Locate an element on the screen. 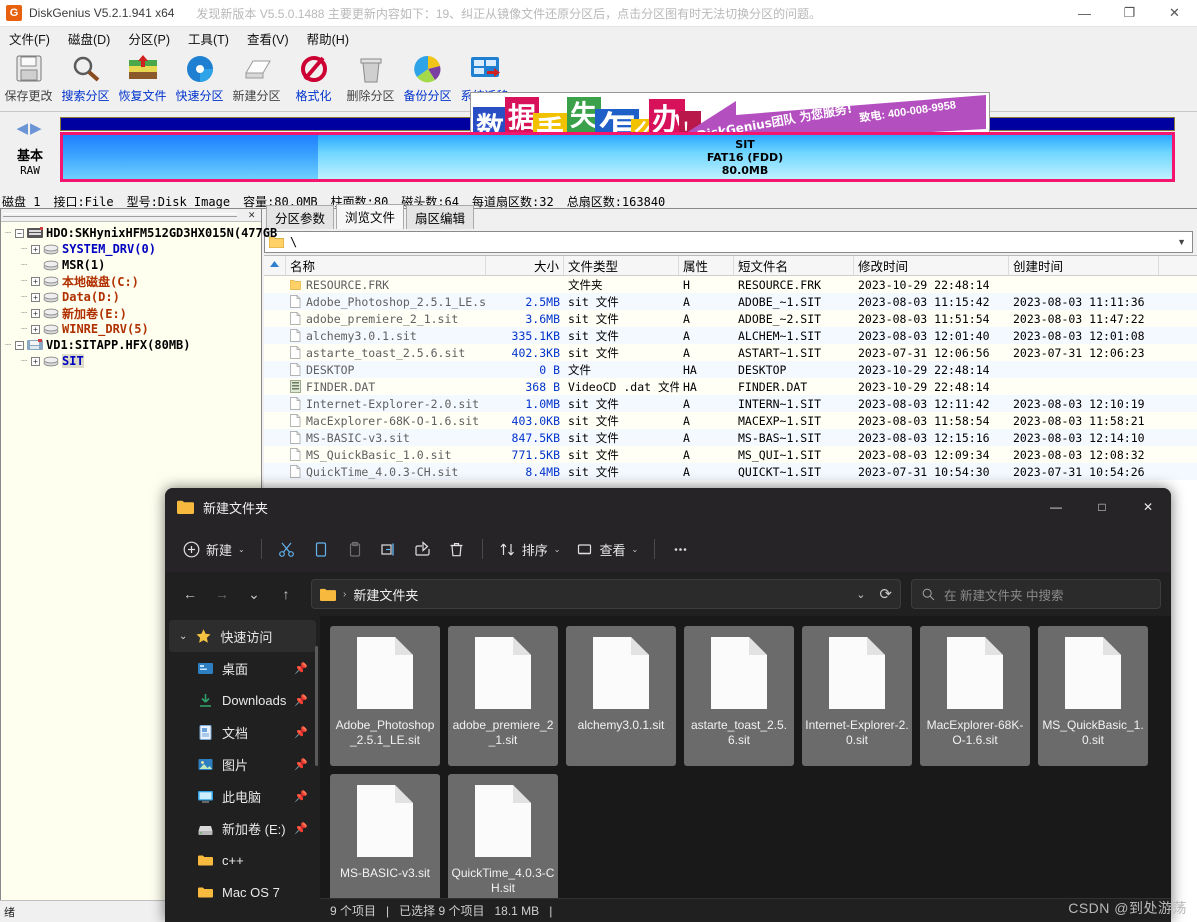 The image size is (1197, 922). tab-1: 浏览文件 is located at coordinates (370, 216).